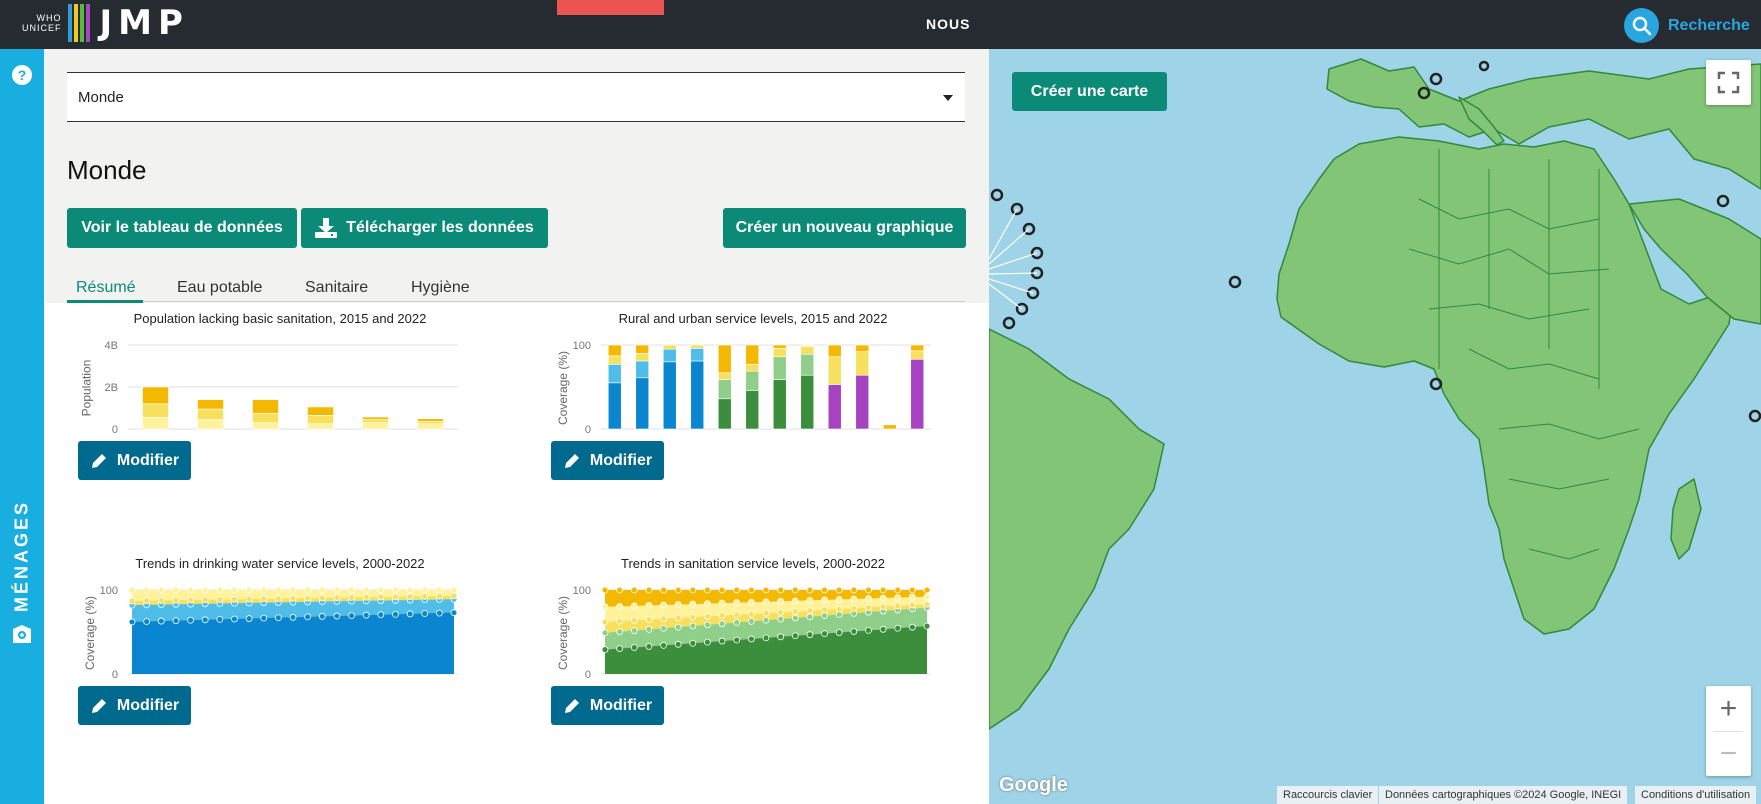 This screenshot has height=804, width=1761. I want to click on download-data-button: Télécharger les données, so click(424, 228).